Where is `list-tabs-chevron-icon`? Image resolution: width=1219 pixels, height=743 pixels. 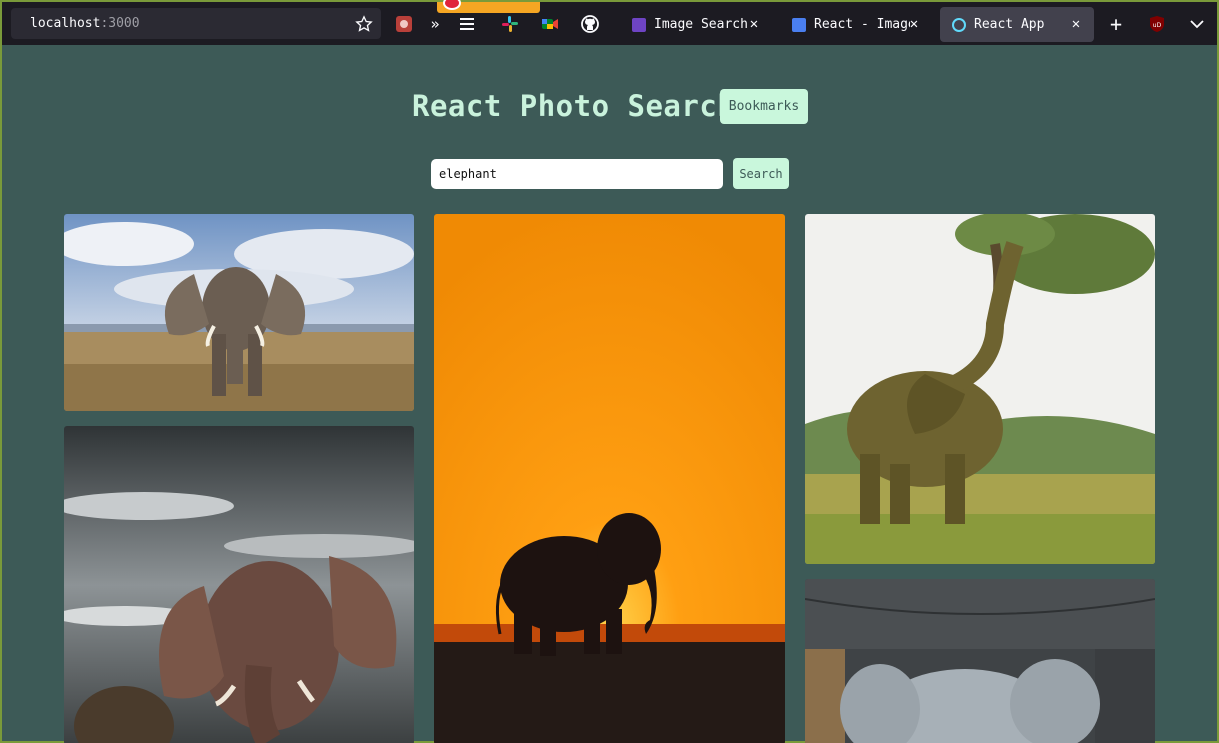
list-tabs-chevron-icon is located at coordinates (1197, 24).